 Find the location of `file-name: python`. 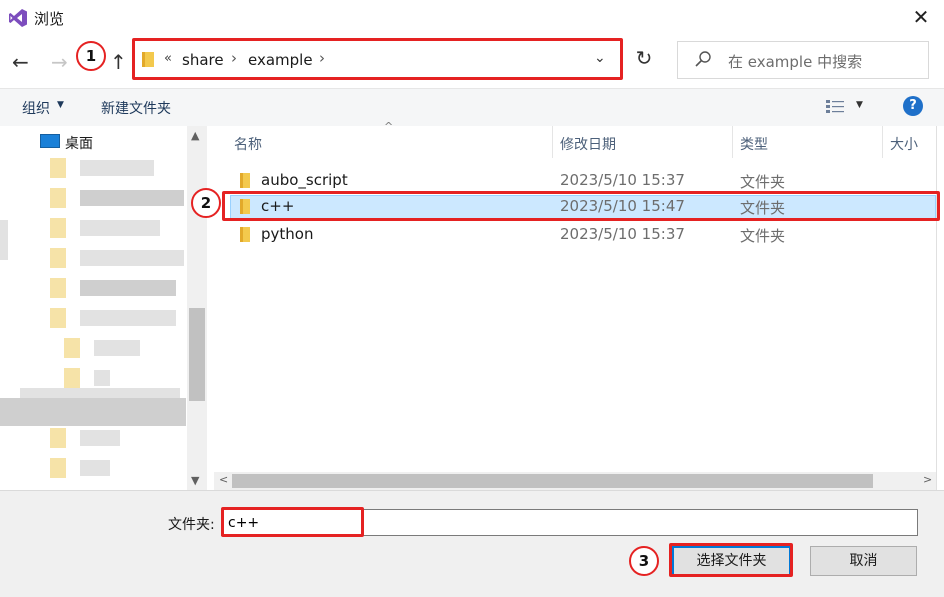

file-name: python is located at coordinates (287, 234).